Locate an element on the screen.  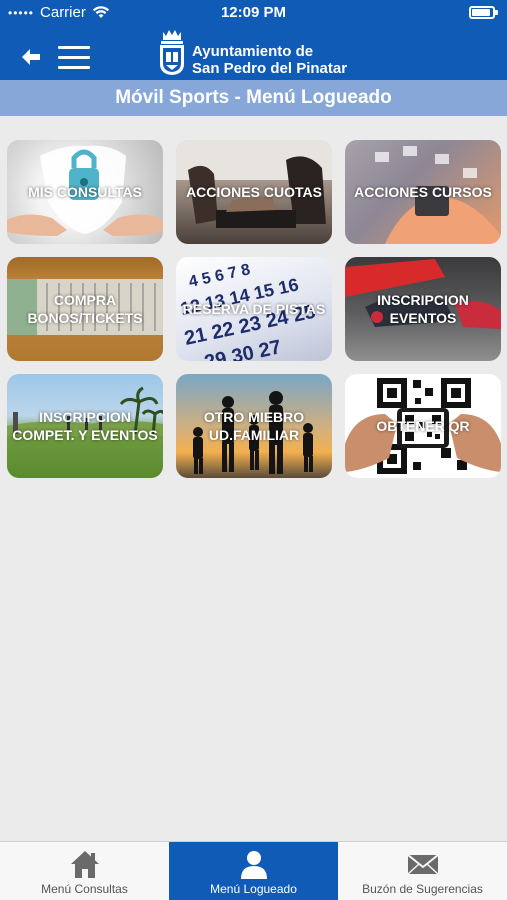
status-time: 12:09 PM is located at coordinates (253, 12).